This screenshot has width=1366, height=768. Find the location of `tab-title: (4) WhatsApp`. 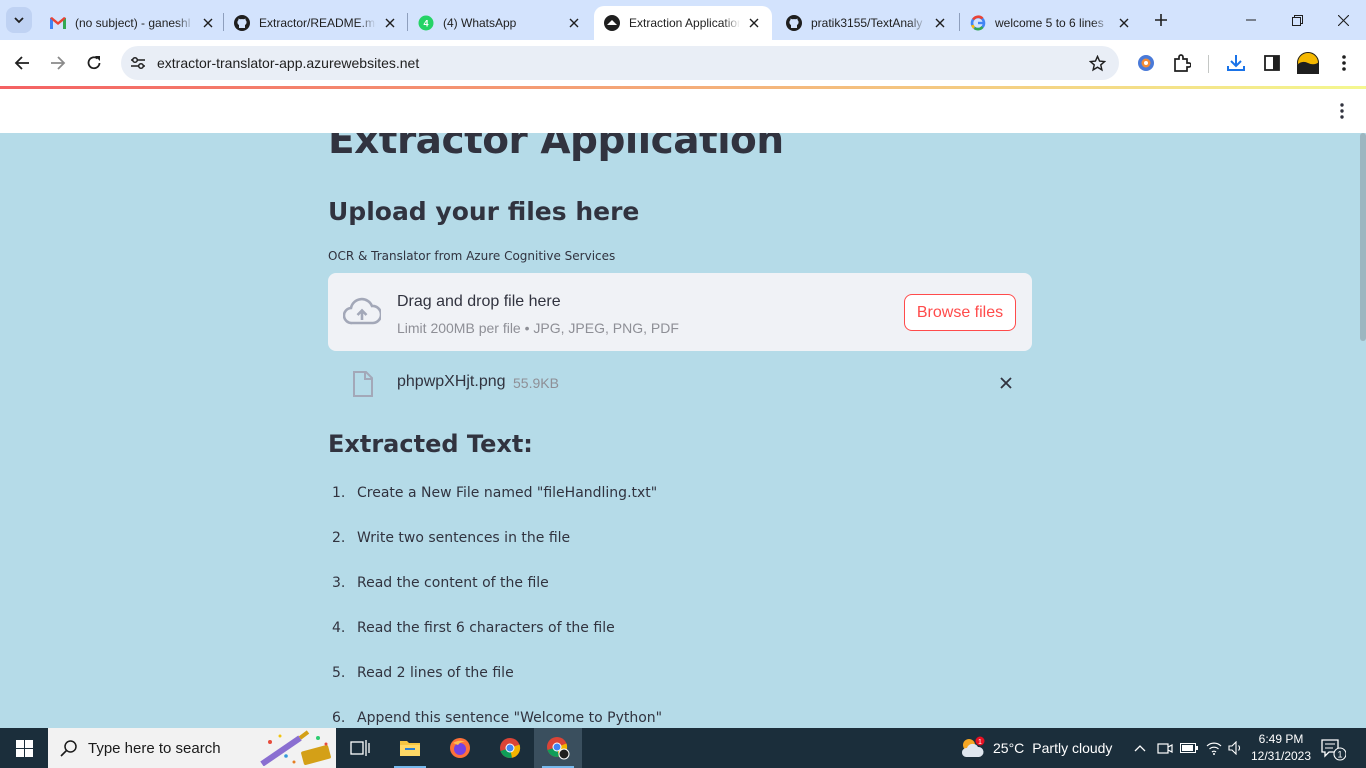

tab-title: (4) WhatsApp is located at coordinates (480, 23).